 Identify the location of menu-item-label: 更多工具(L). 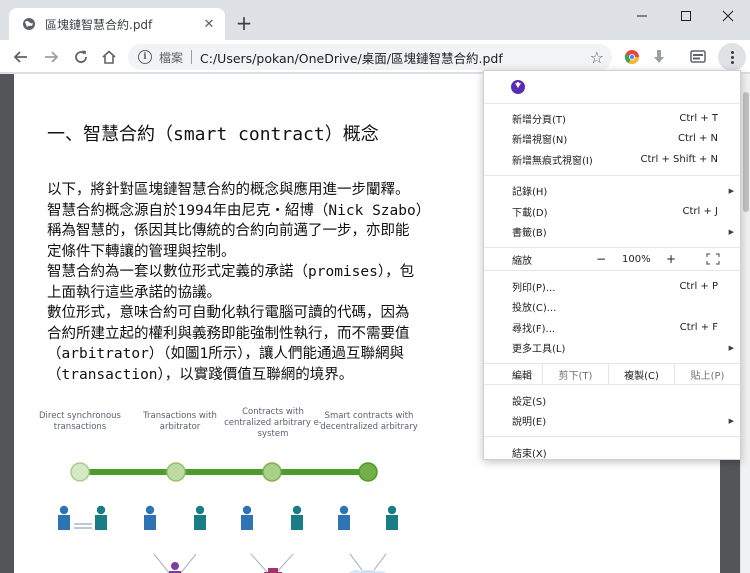
(539, 350).